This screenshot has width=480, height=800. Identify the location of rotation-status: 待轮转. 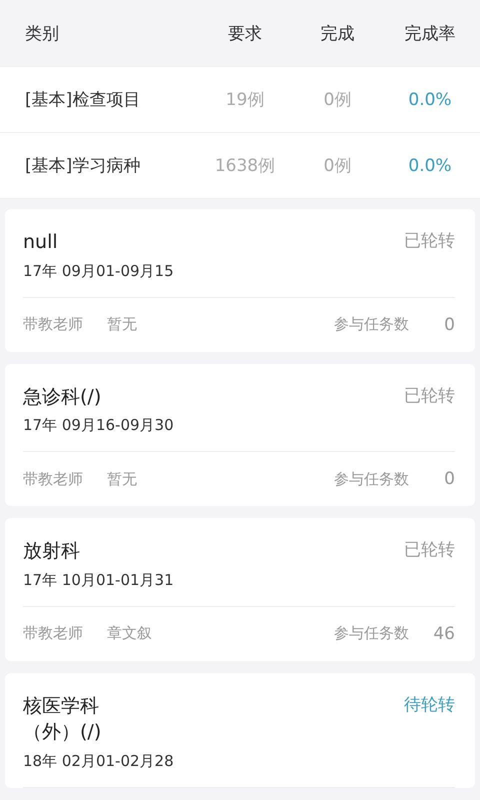
(429, 705).